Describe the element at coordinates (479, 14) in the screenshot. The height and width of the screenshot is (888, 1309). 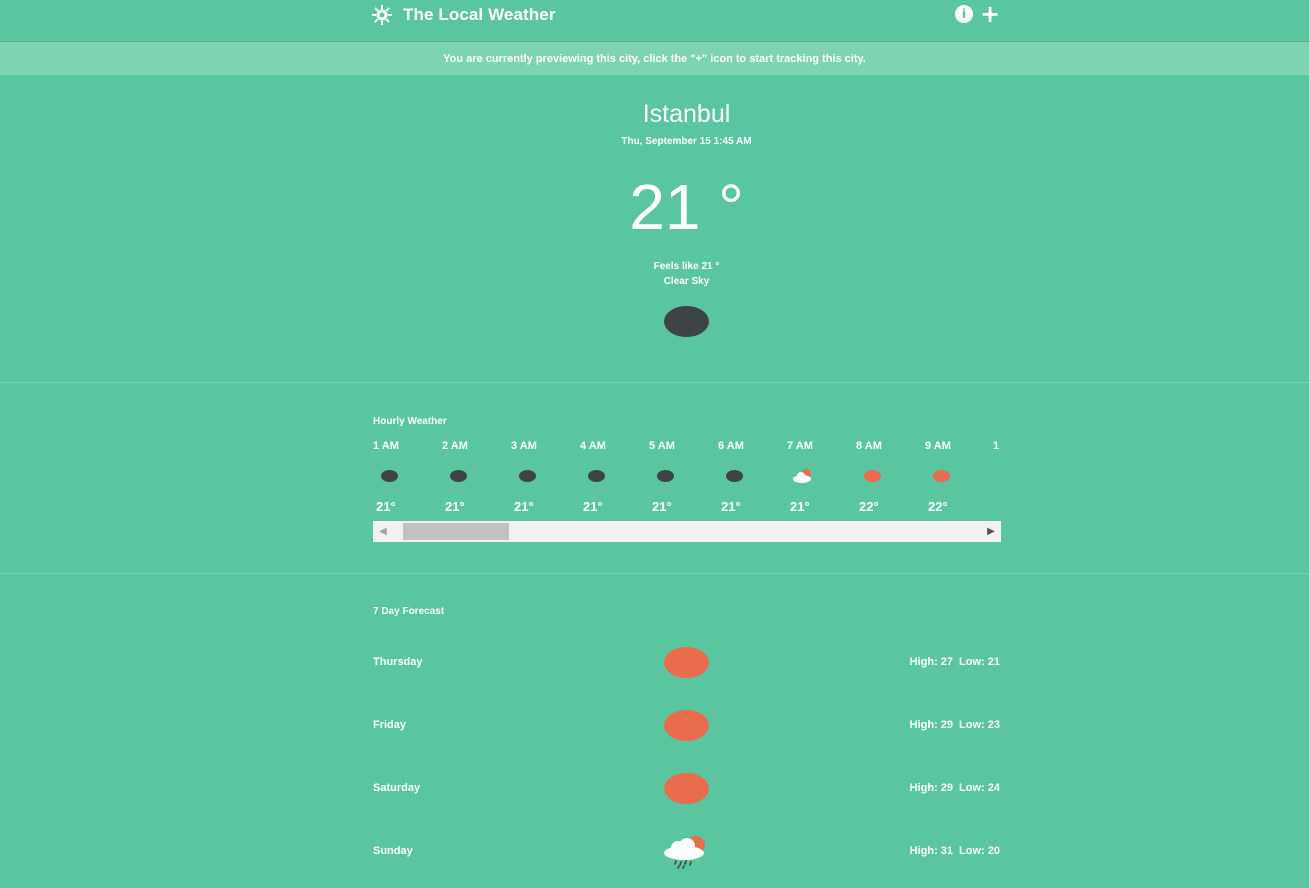
I see `app-title: The Local Weather` at that location.